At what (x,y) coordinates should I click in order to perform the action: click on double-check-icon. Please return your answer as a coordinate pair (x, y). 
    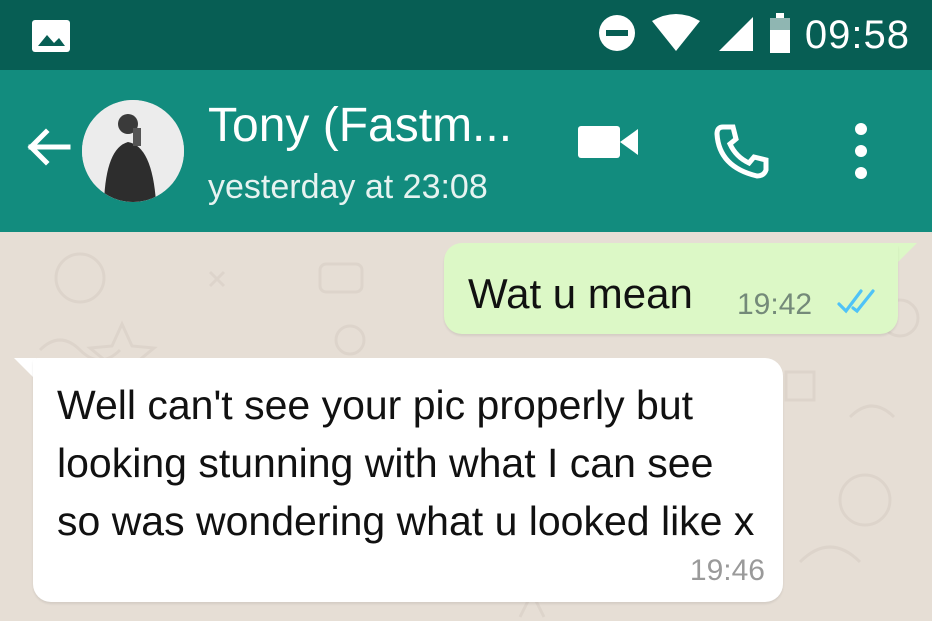
    Looking at the image, I should click on (858, 304).